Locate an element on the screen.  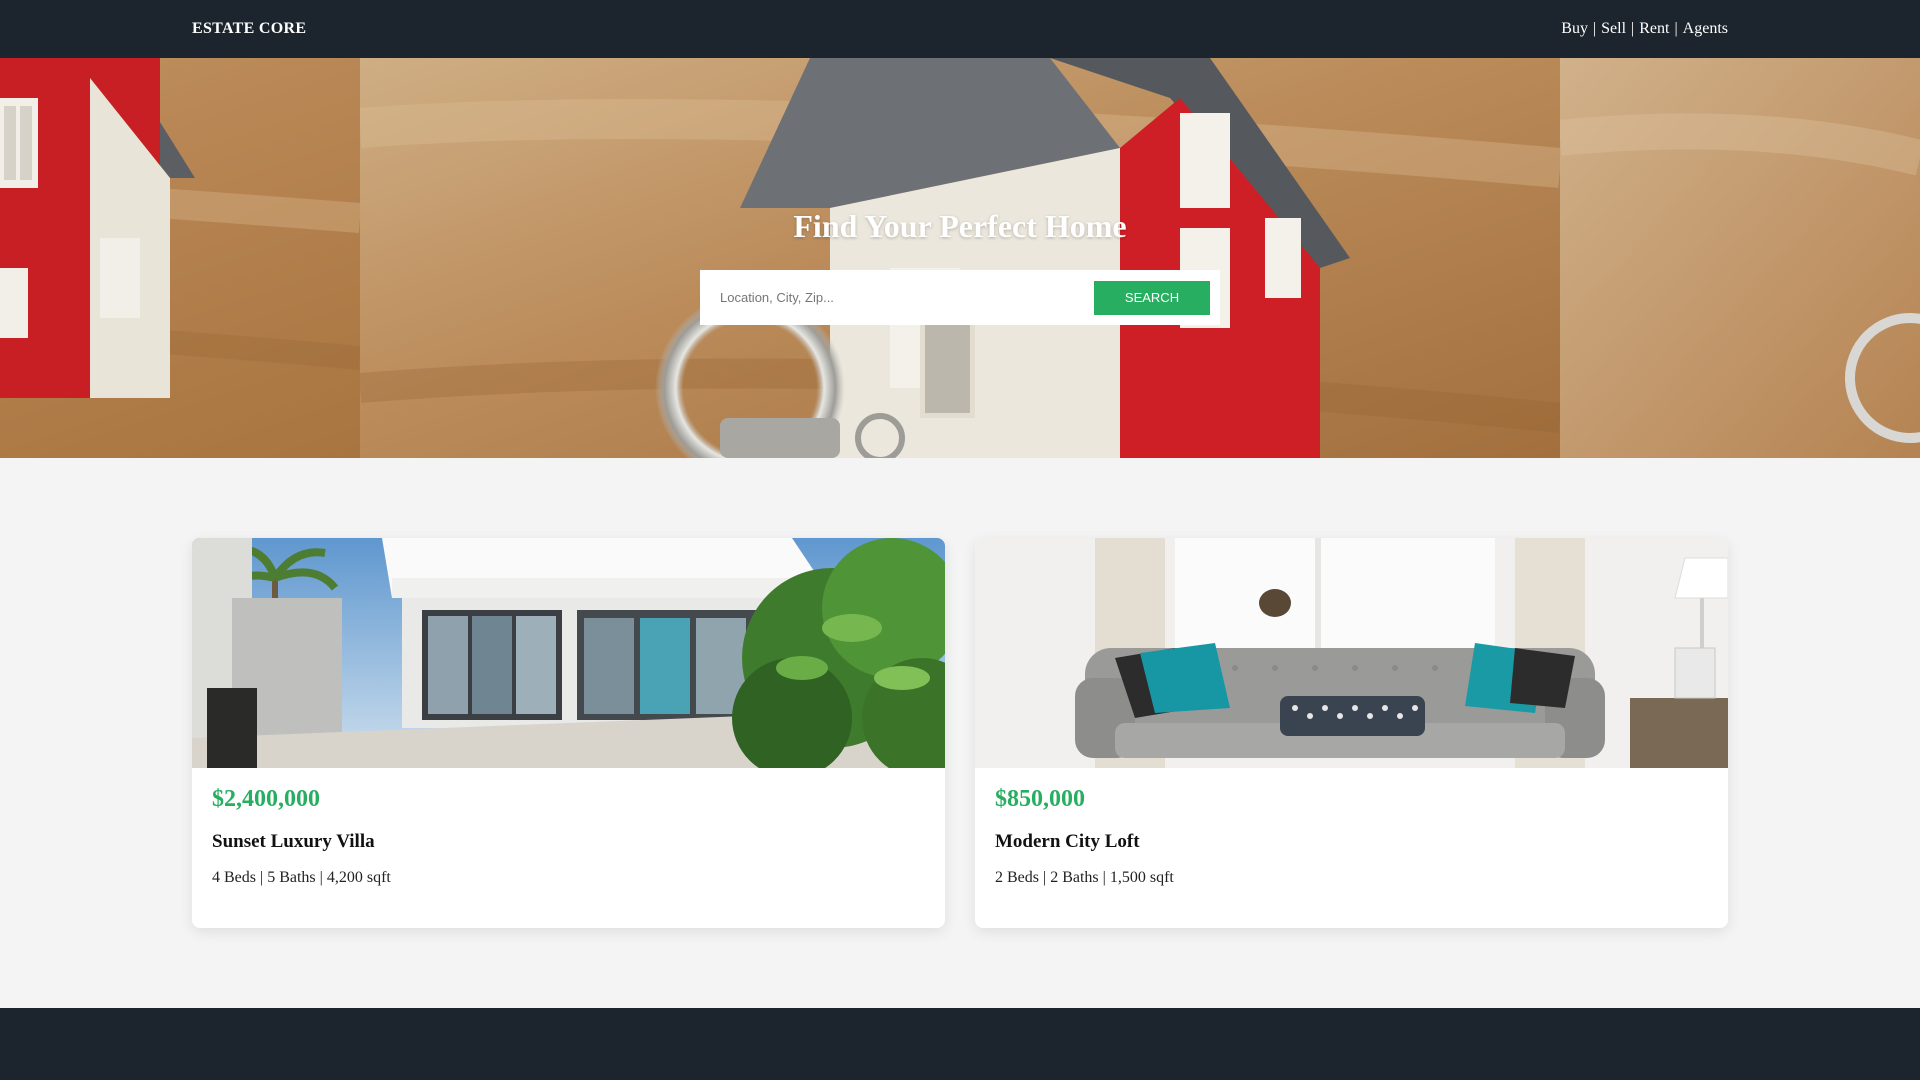
location-search-input is located at coordinates (907, 297).